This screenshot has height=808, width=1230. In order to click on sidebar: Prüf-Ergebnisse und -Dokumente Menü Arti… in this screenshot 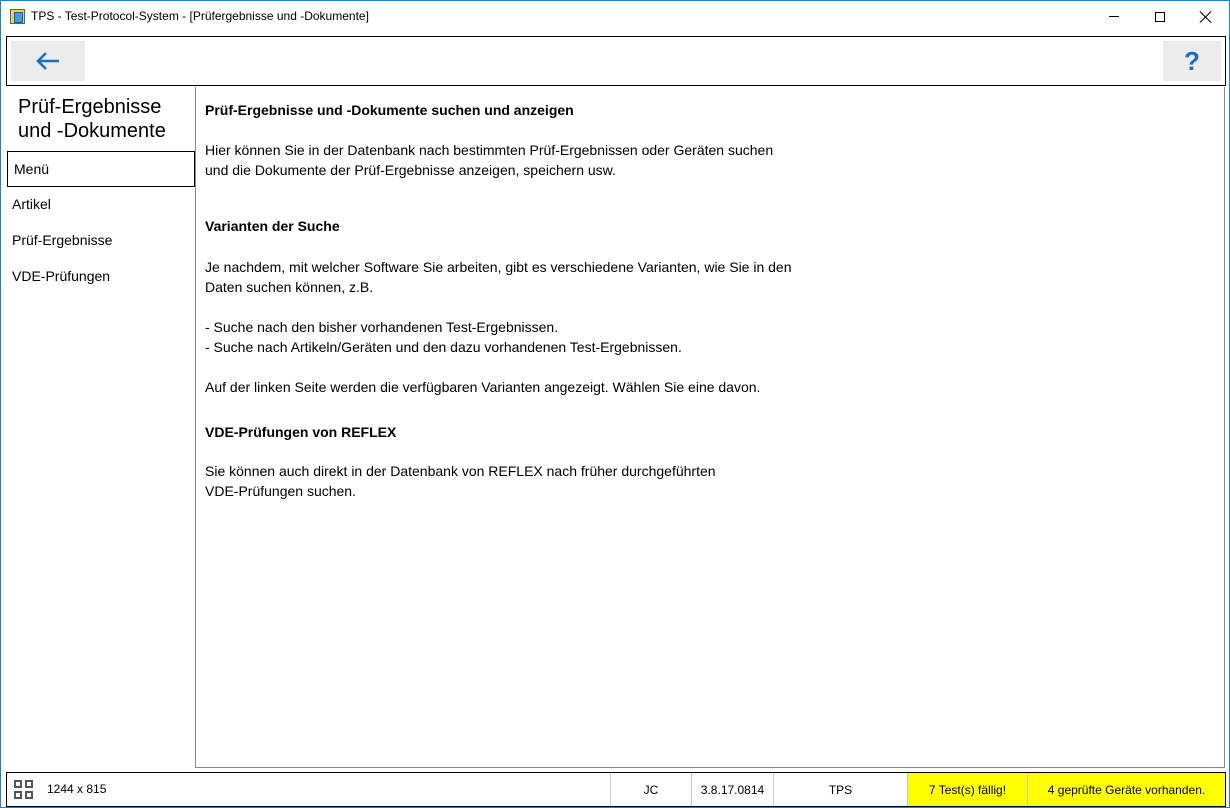, I will do `click(101, 427)`.